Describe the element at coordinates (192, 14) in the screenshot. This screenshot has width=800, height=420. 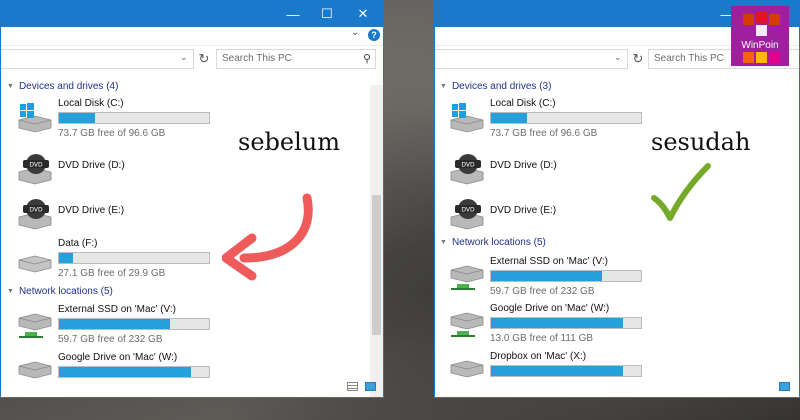
I see `title-bar: — ☐ ✕` at that location.